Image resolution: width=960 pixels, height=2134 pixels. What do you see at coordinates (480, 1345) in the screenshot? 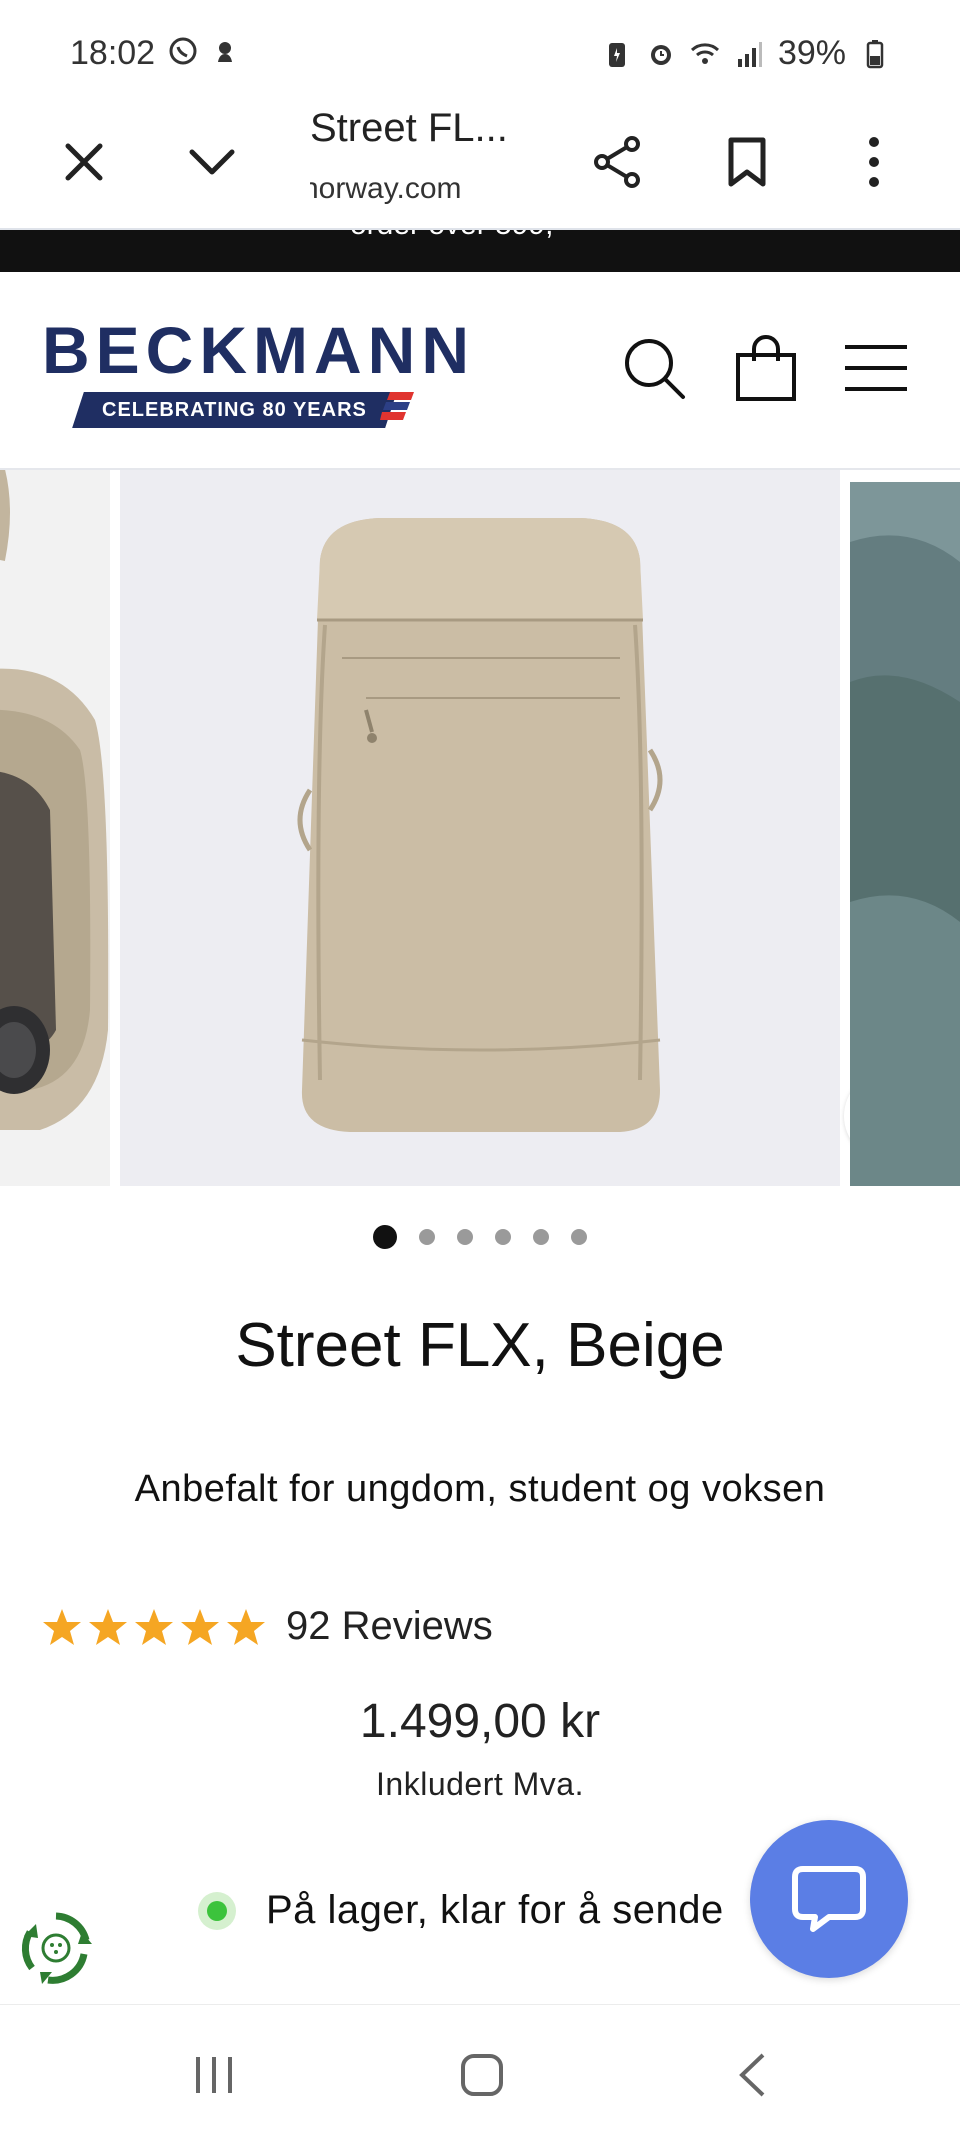
I see `product-title: Street FLX, Beige` at bounding box center [480, 1345].